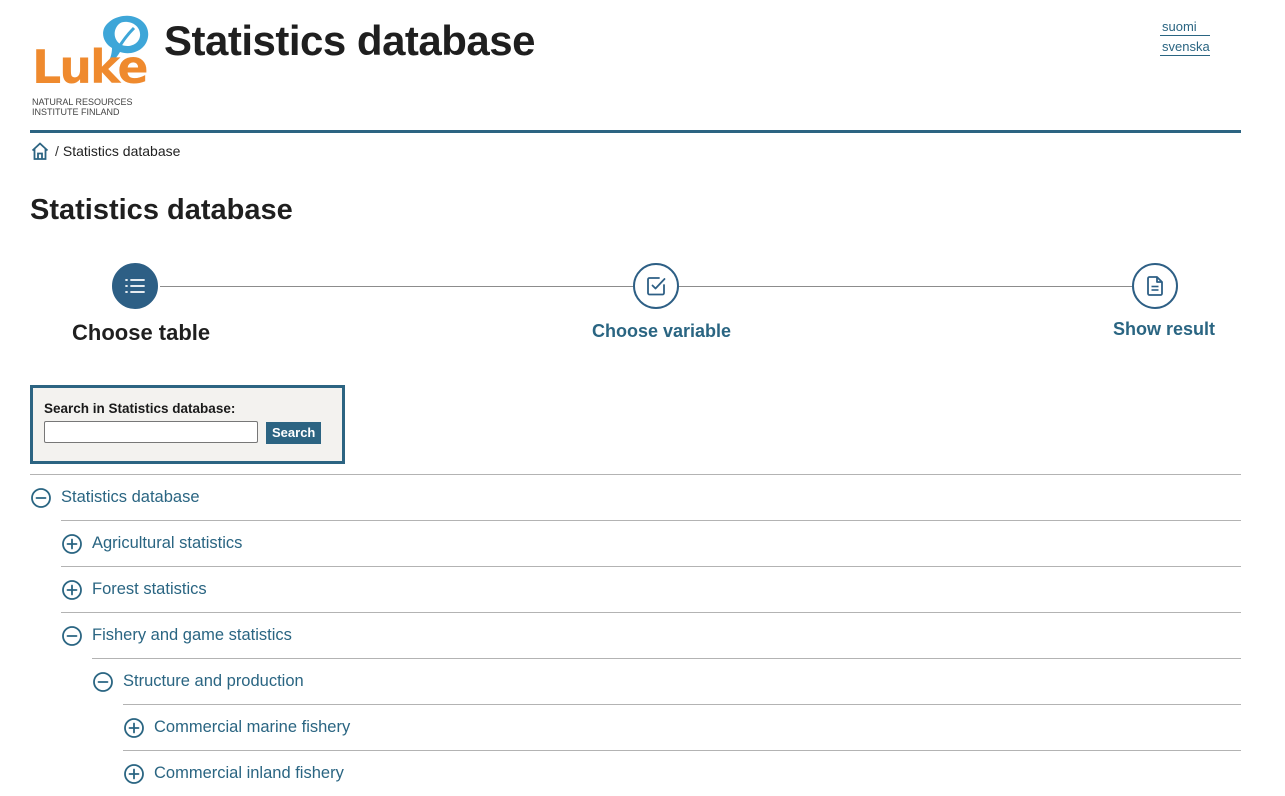 The width and height of the screenshot is (1285, 796). I want to click on tree-item-label: Structure and production, so click(213, 681).